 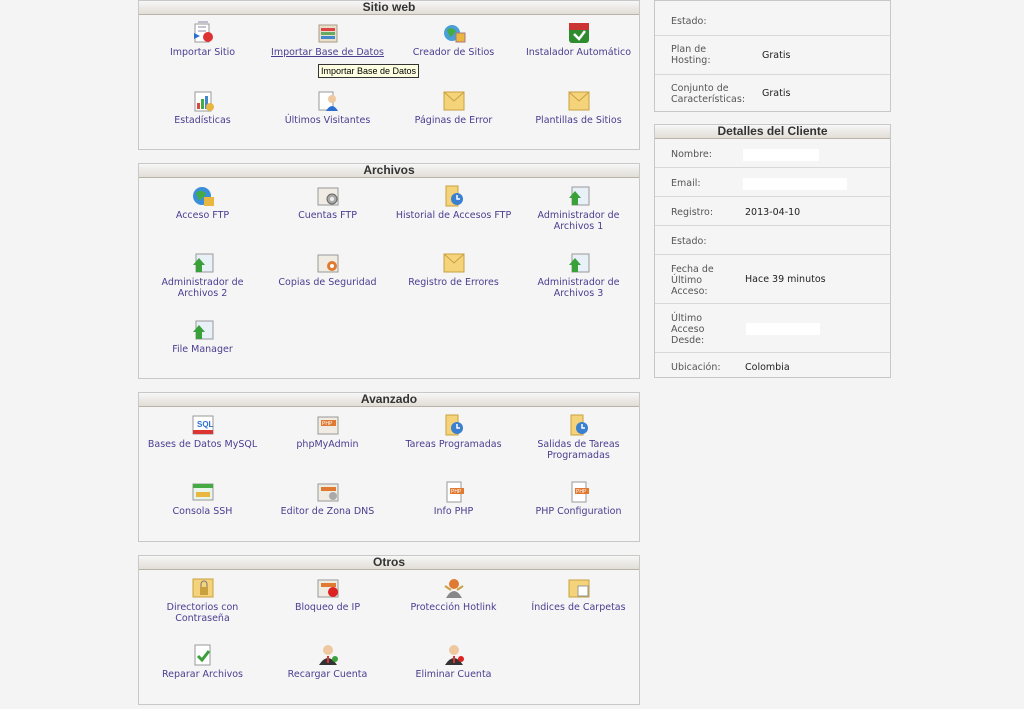 I want to click on mysql-button: SQL Bases de Datos MySQL, so click(x=202, y=431).